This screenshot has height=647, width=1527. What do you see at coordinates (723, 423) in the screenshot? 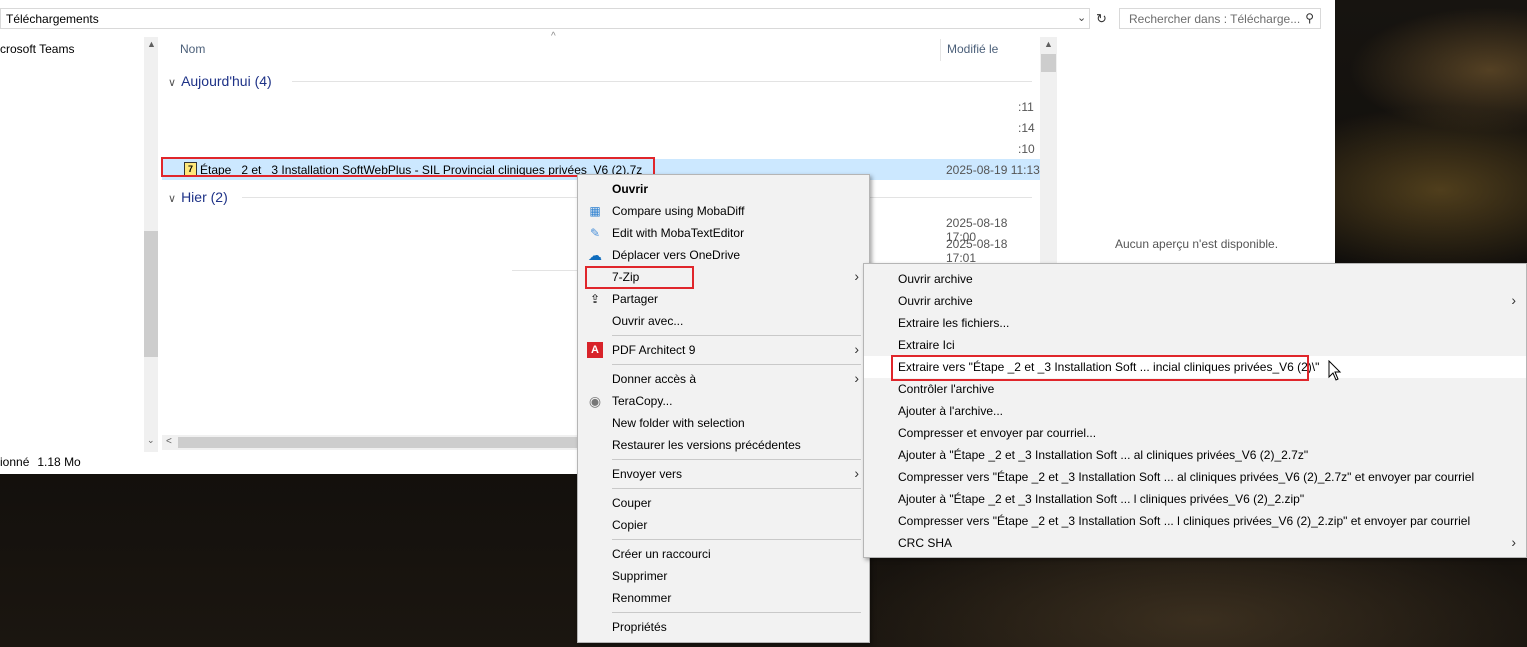
I see `menu-item-new-folder-selection: New folder with selection` at bounding box center [723, 423].